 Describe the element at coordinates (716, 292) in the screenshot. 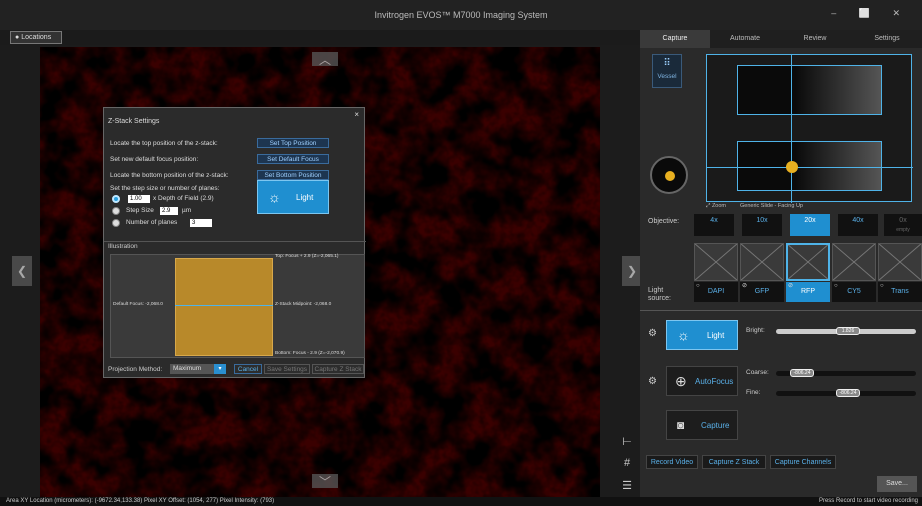

I see `channel-dapi: ○ DAPI` at that location.